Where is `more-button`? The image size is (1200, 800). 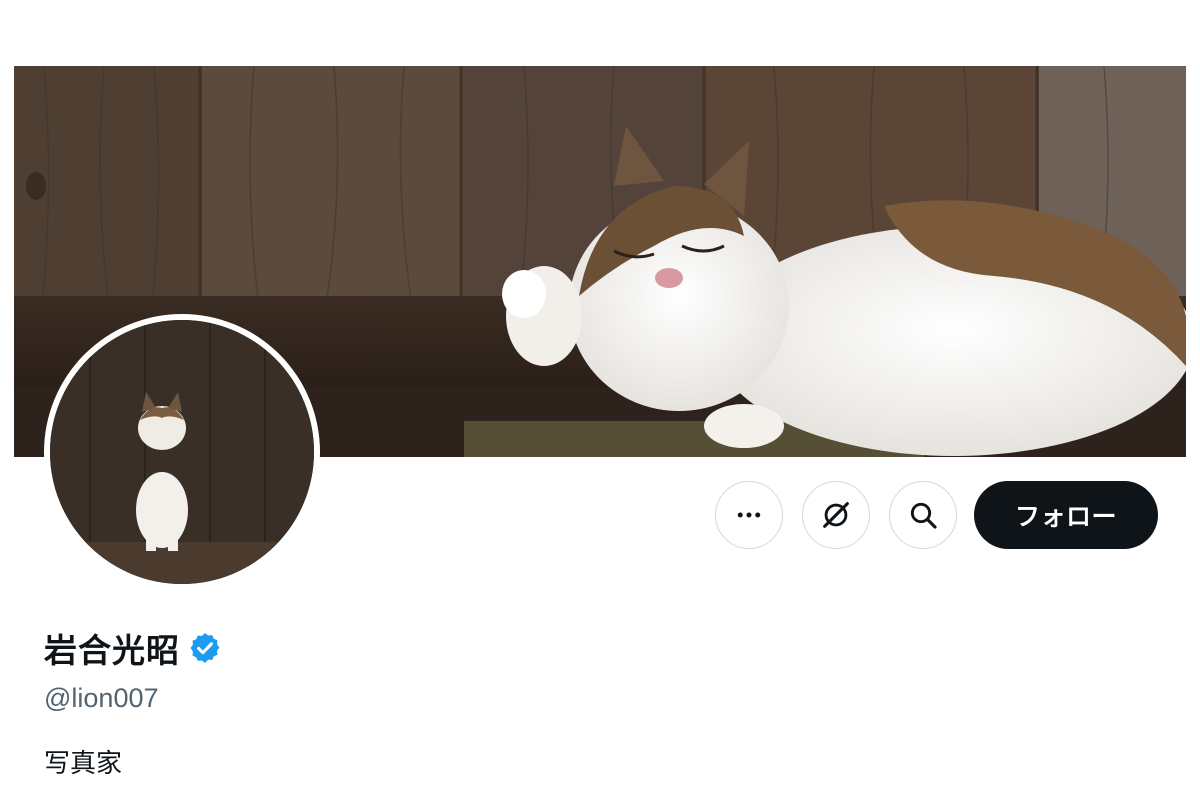 more-button is located at coordinates (749, 515).